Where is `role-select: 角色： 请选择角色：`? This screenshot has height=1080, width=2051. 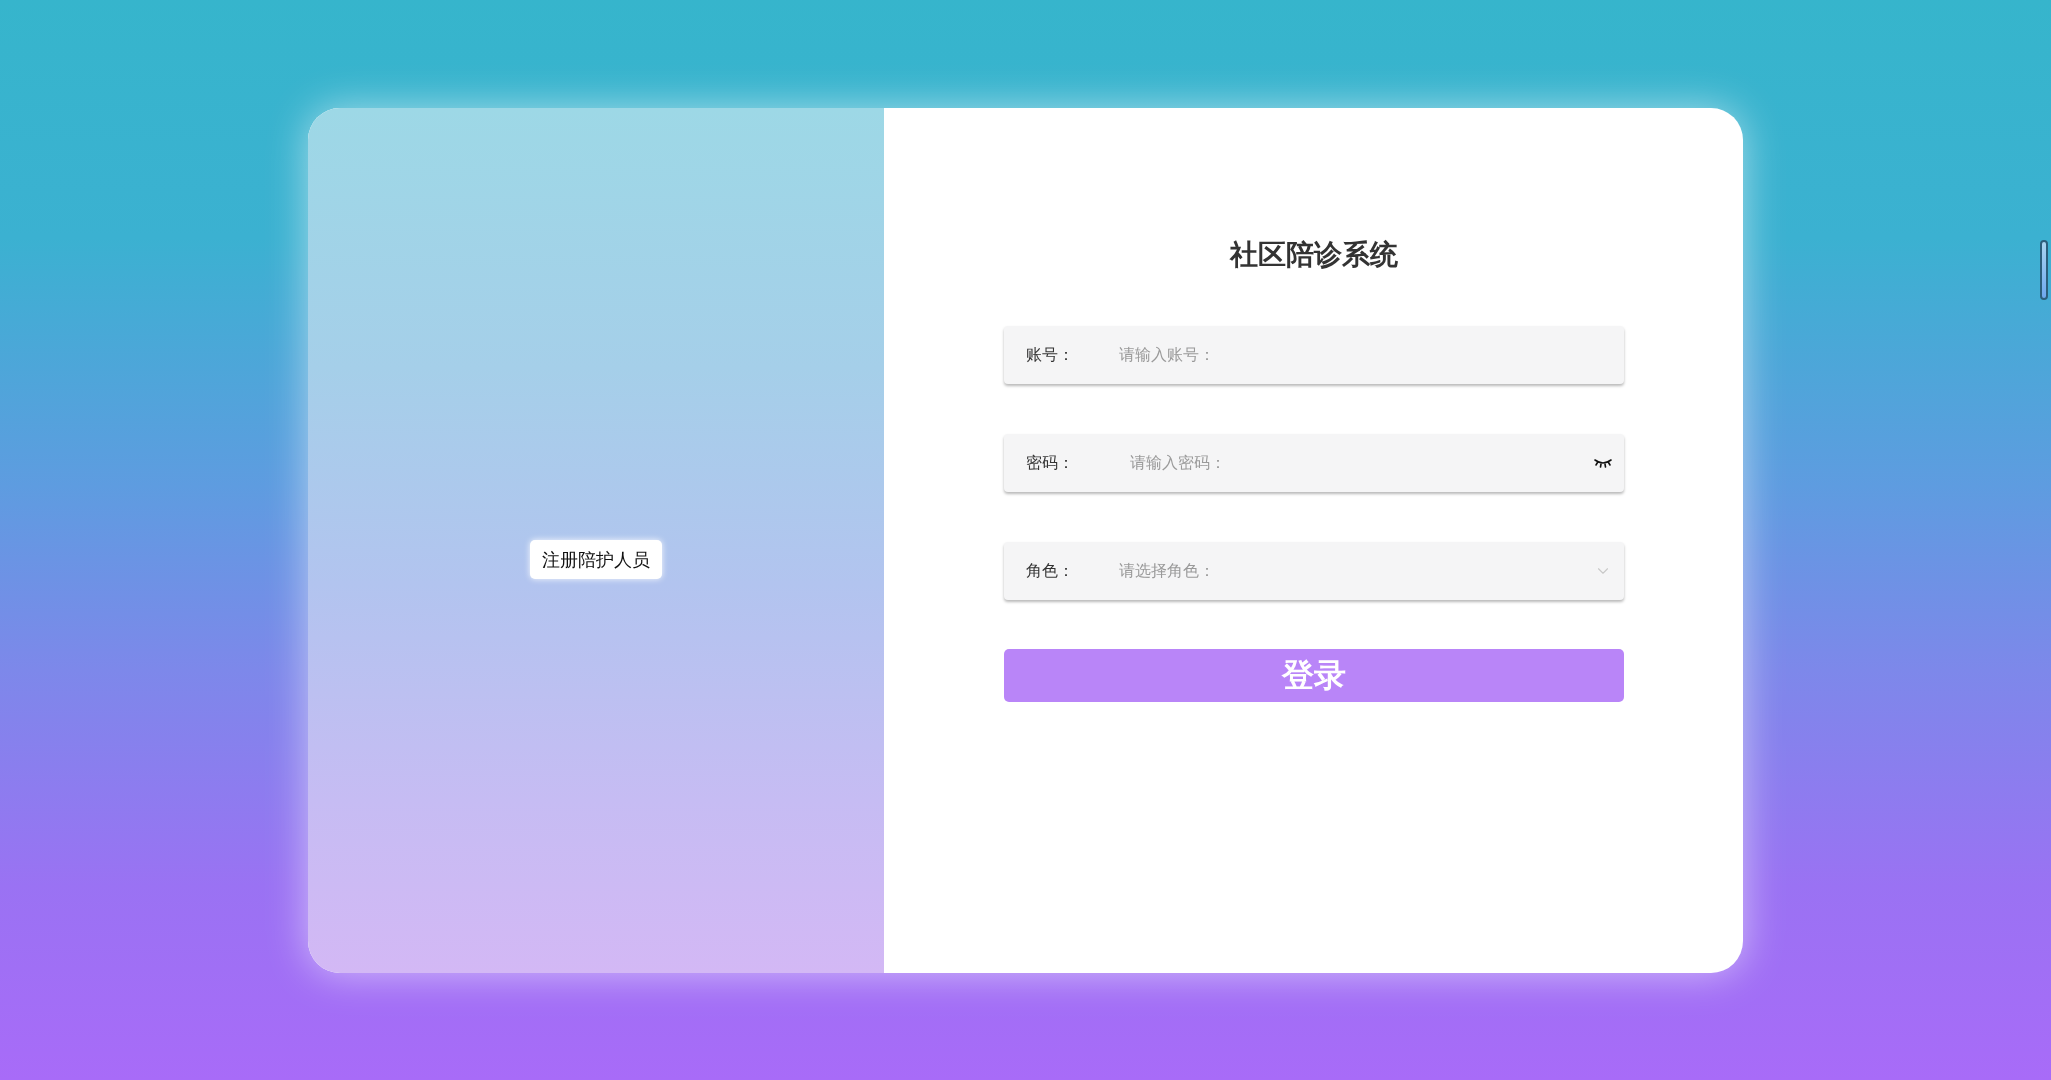
role-select: 角色： 请选择角色： is located at coordinates (1313, 570).